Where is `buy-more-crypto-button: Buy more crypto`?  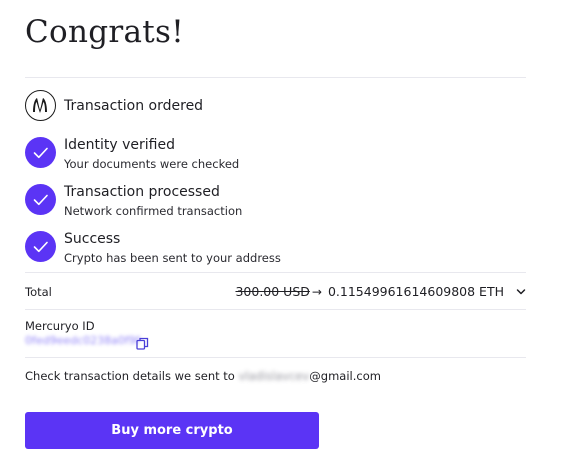 buy-more-crypto-button: Buy more crypto is located at coordinates (172, 430).